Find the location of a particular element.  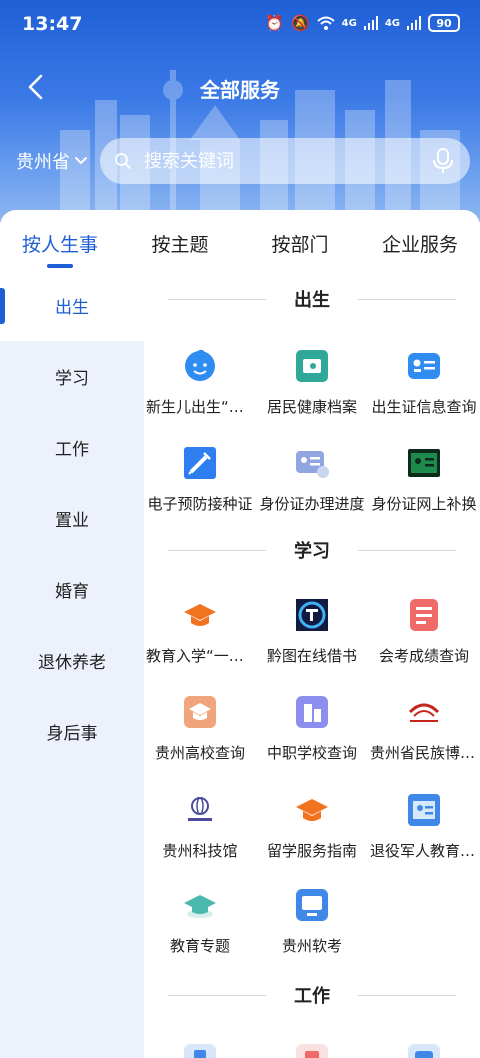

computer-exam-icon is located at coordinates (312, 905).